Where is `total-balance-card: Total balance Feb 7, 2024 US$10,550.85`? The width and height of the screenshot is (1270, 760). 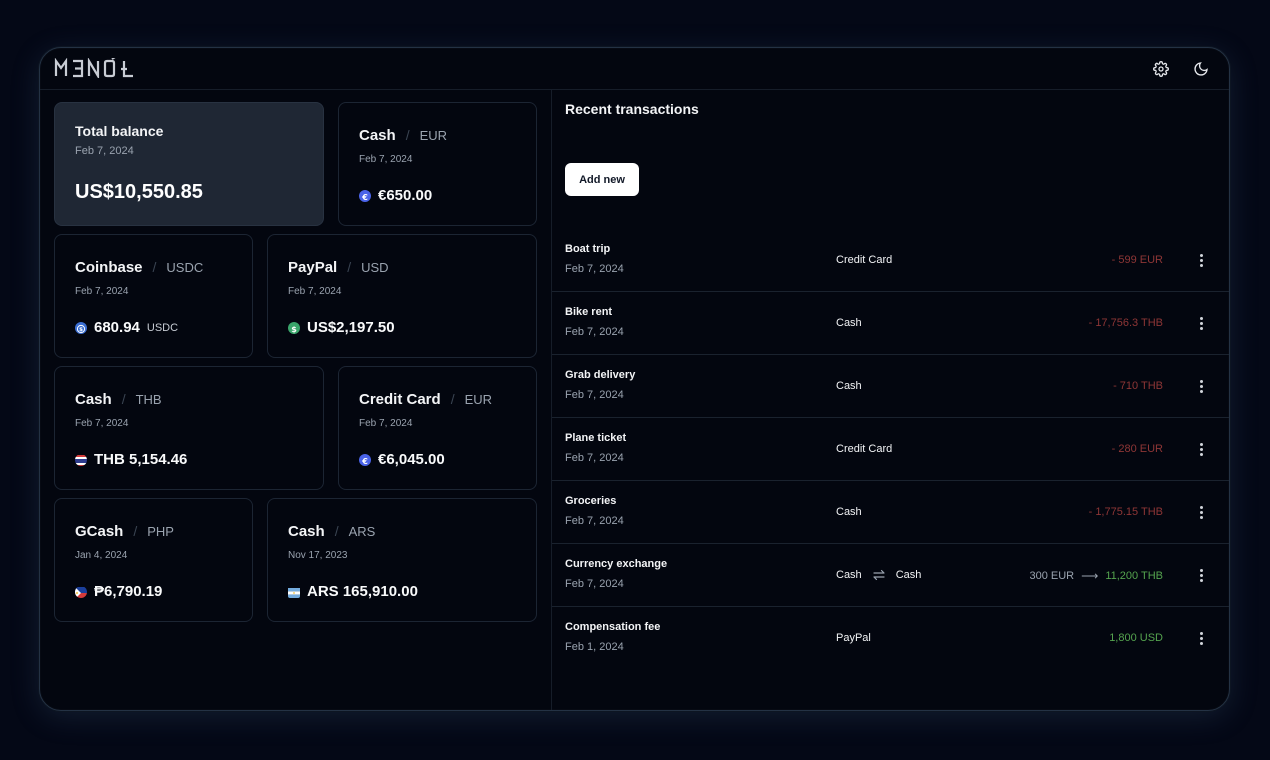 total-balance-card: Total balance Feb 7, 2024 US$10,550.85 is located at coordinates (189, 164).